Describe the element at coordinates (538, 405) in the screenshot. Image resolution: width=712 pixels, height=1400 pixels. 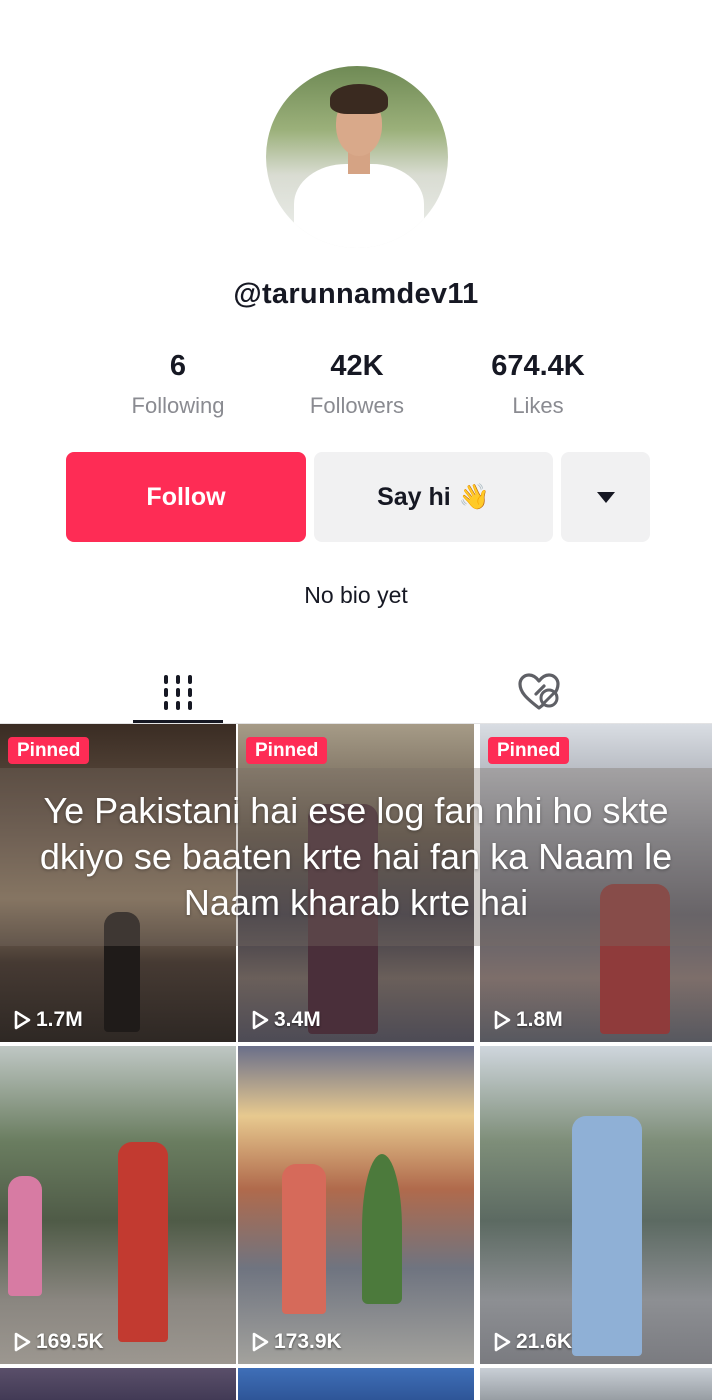
I see `stat-likes-label: Likes` at that location.